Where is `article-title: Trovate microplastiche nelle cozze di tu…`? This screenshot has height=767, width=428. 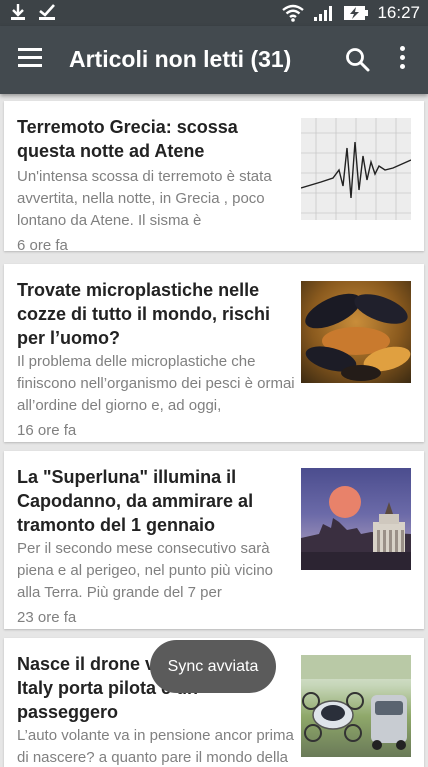 article-title: Trovate microplastiche nelle cozze di tu… is located at coordinates (144, 314).